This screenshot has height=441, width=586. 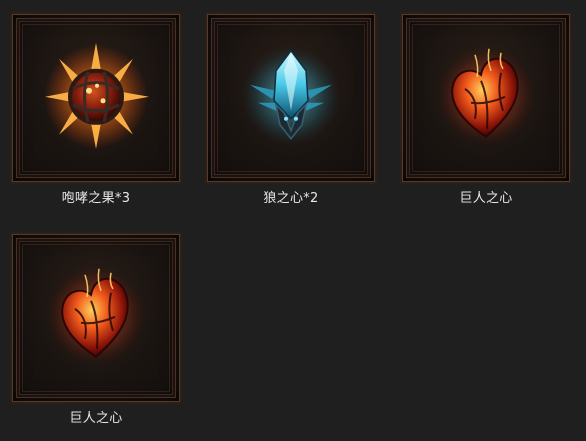 I want to click on roaring-fruit-icon, so click(x=96, y=95).